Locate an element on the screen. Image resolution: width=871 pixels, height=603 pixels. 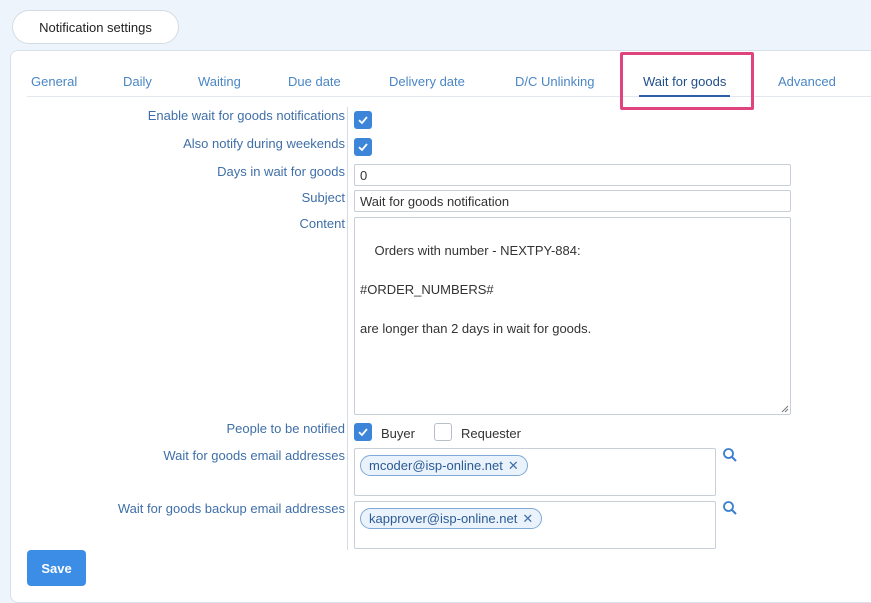
tab-daily: Daily is located at coordinates (137, 84).